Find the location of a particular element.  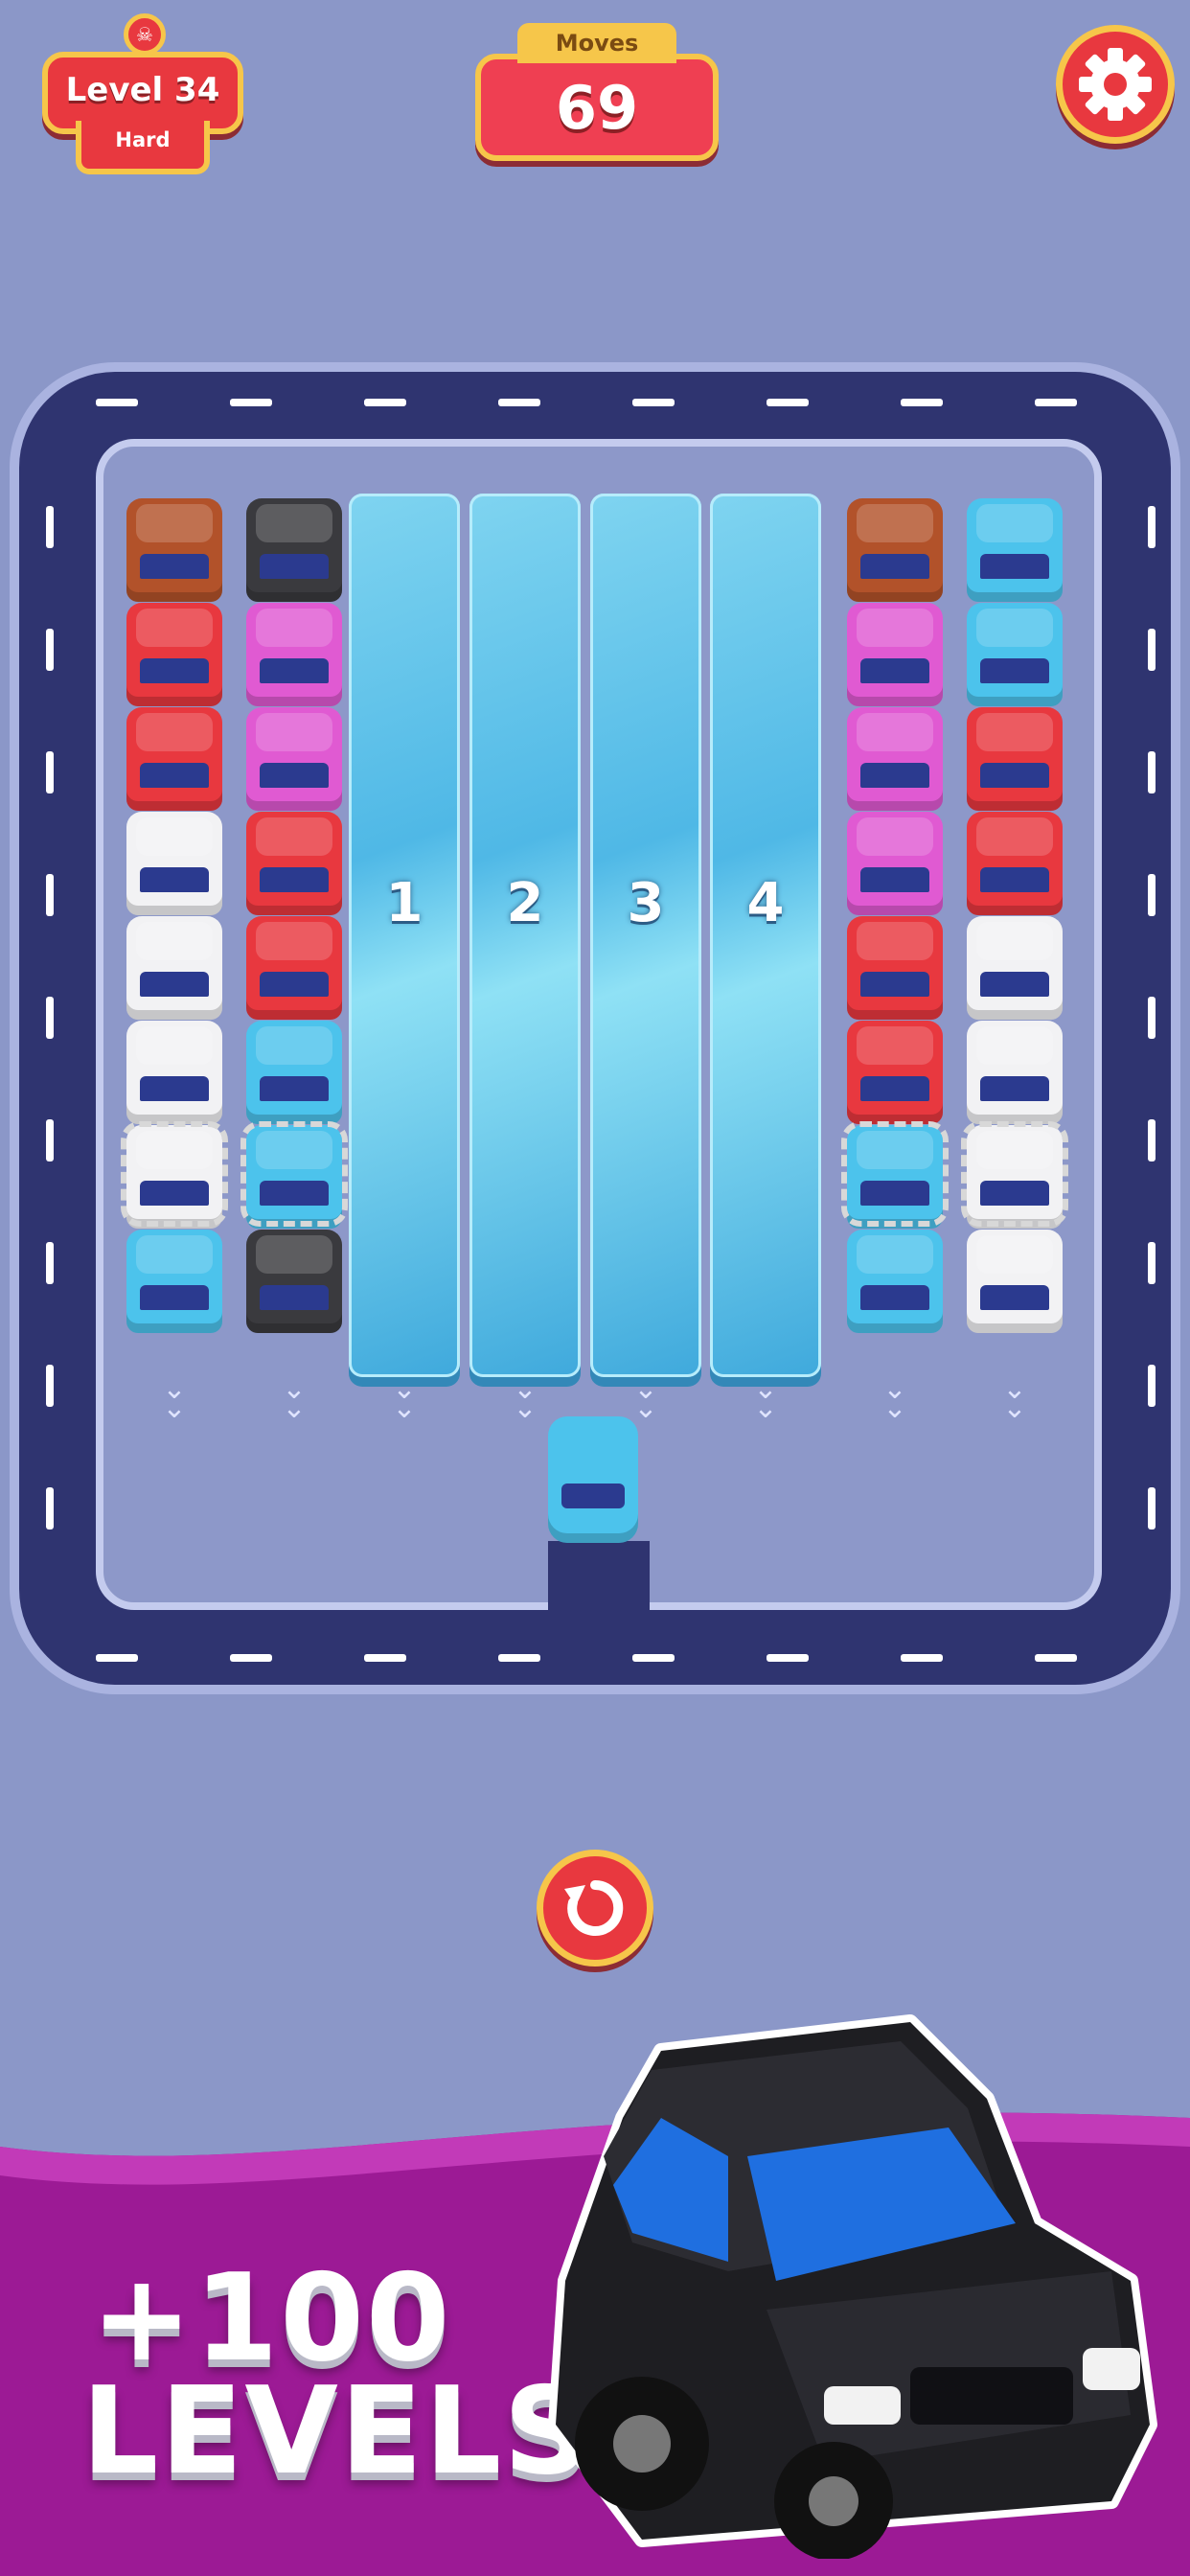

ice-block-2: 2 is located at coordinates (525, 935).